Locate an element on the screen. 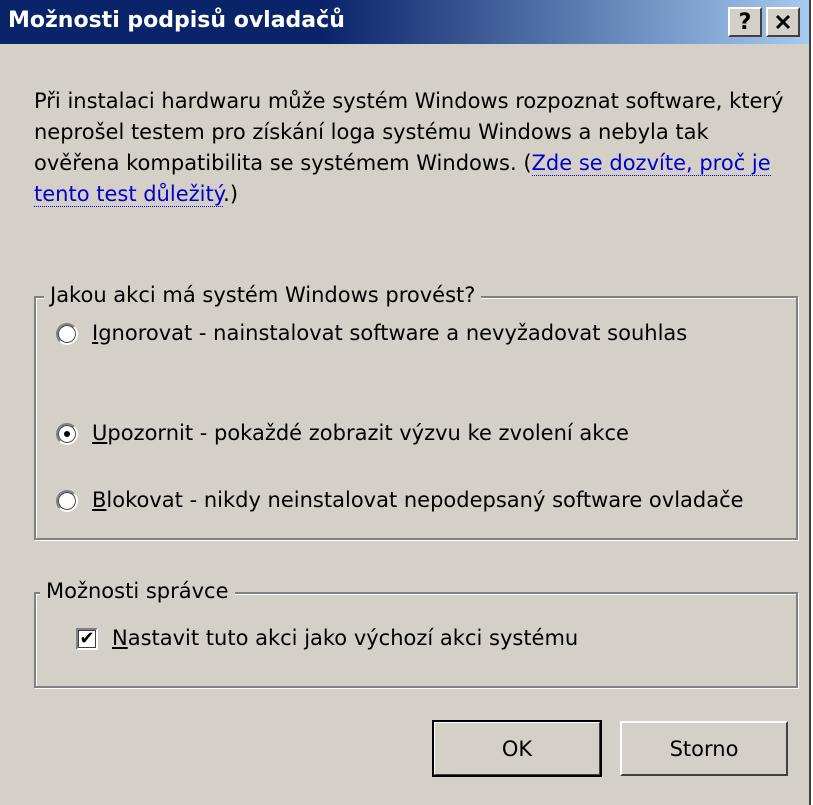 The height and width of the screenshot is (805, 813). window-title: Možnosti podpisů ovladačů is located at coordinates (176, 20).